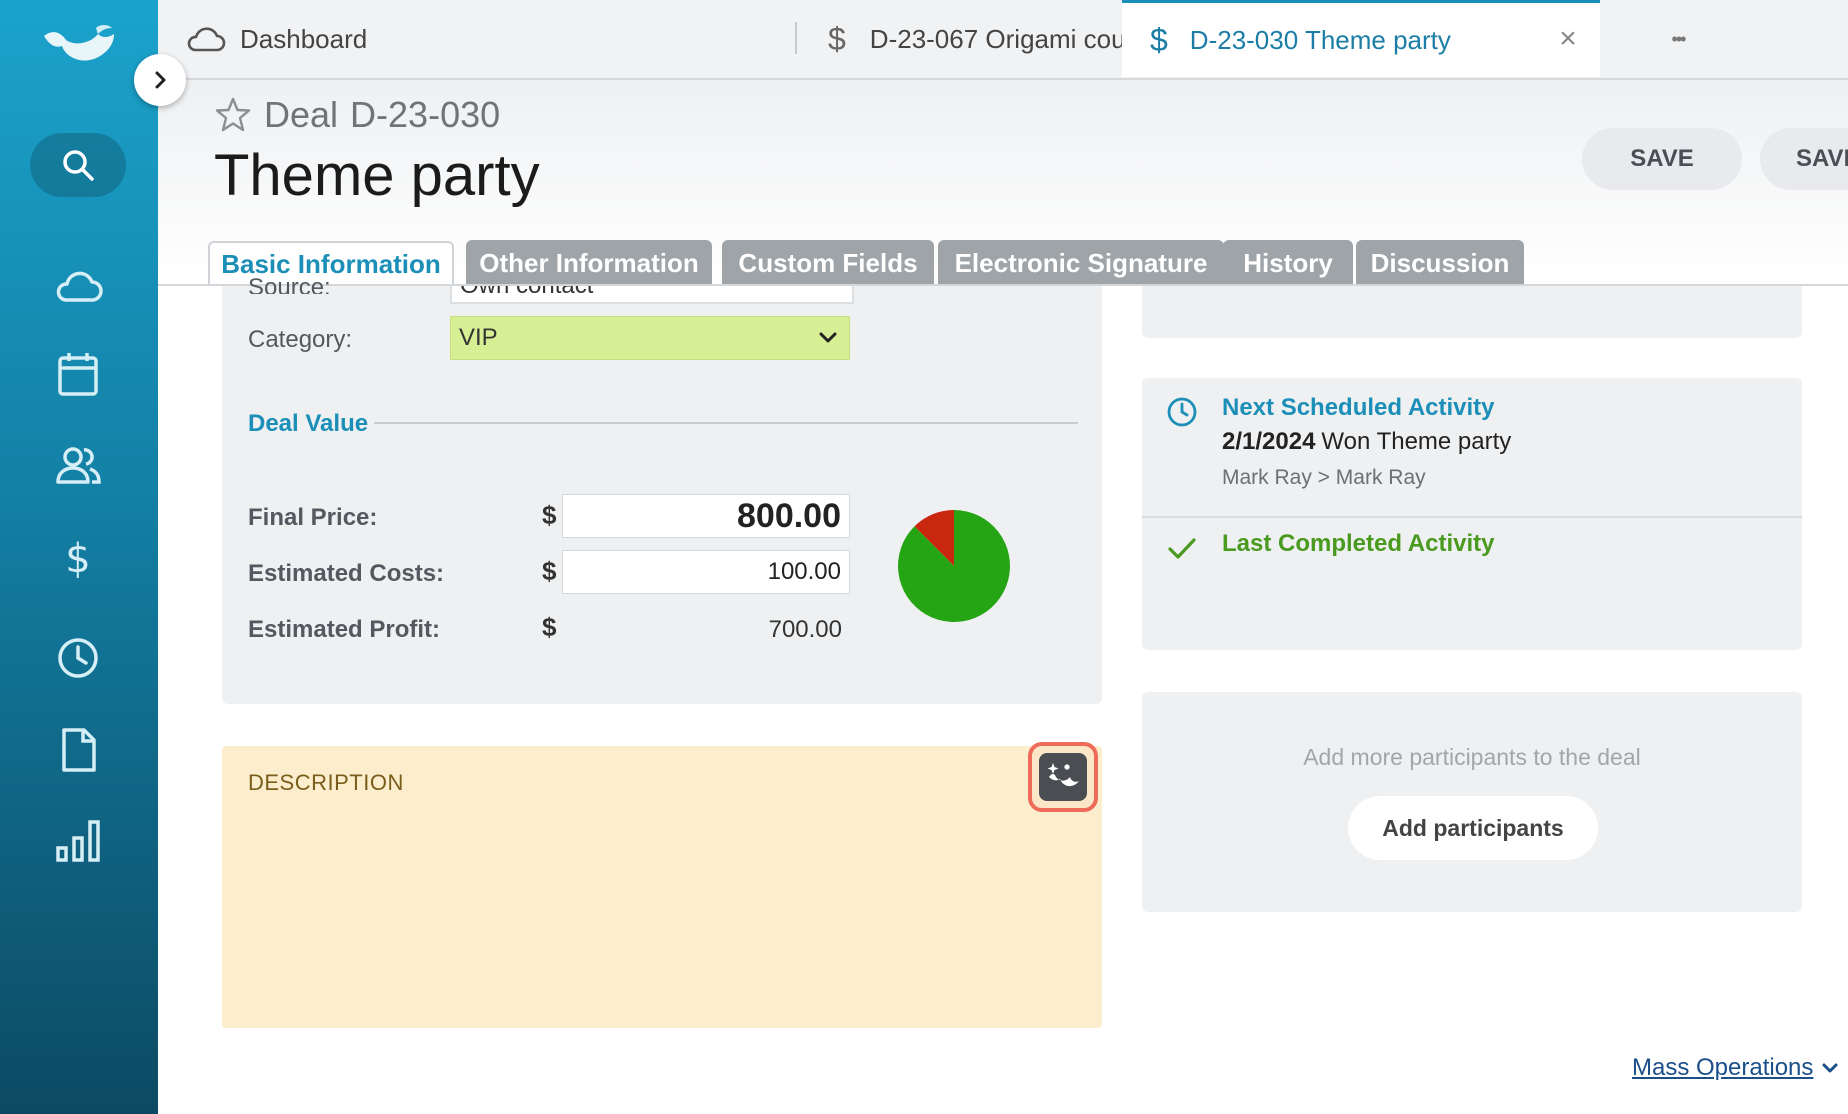 The image size is (1848, 1114). Describe the element at coordinates (706, 516) in the screenshot. I see `final-price-input: 800.00` at that location.